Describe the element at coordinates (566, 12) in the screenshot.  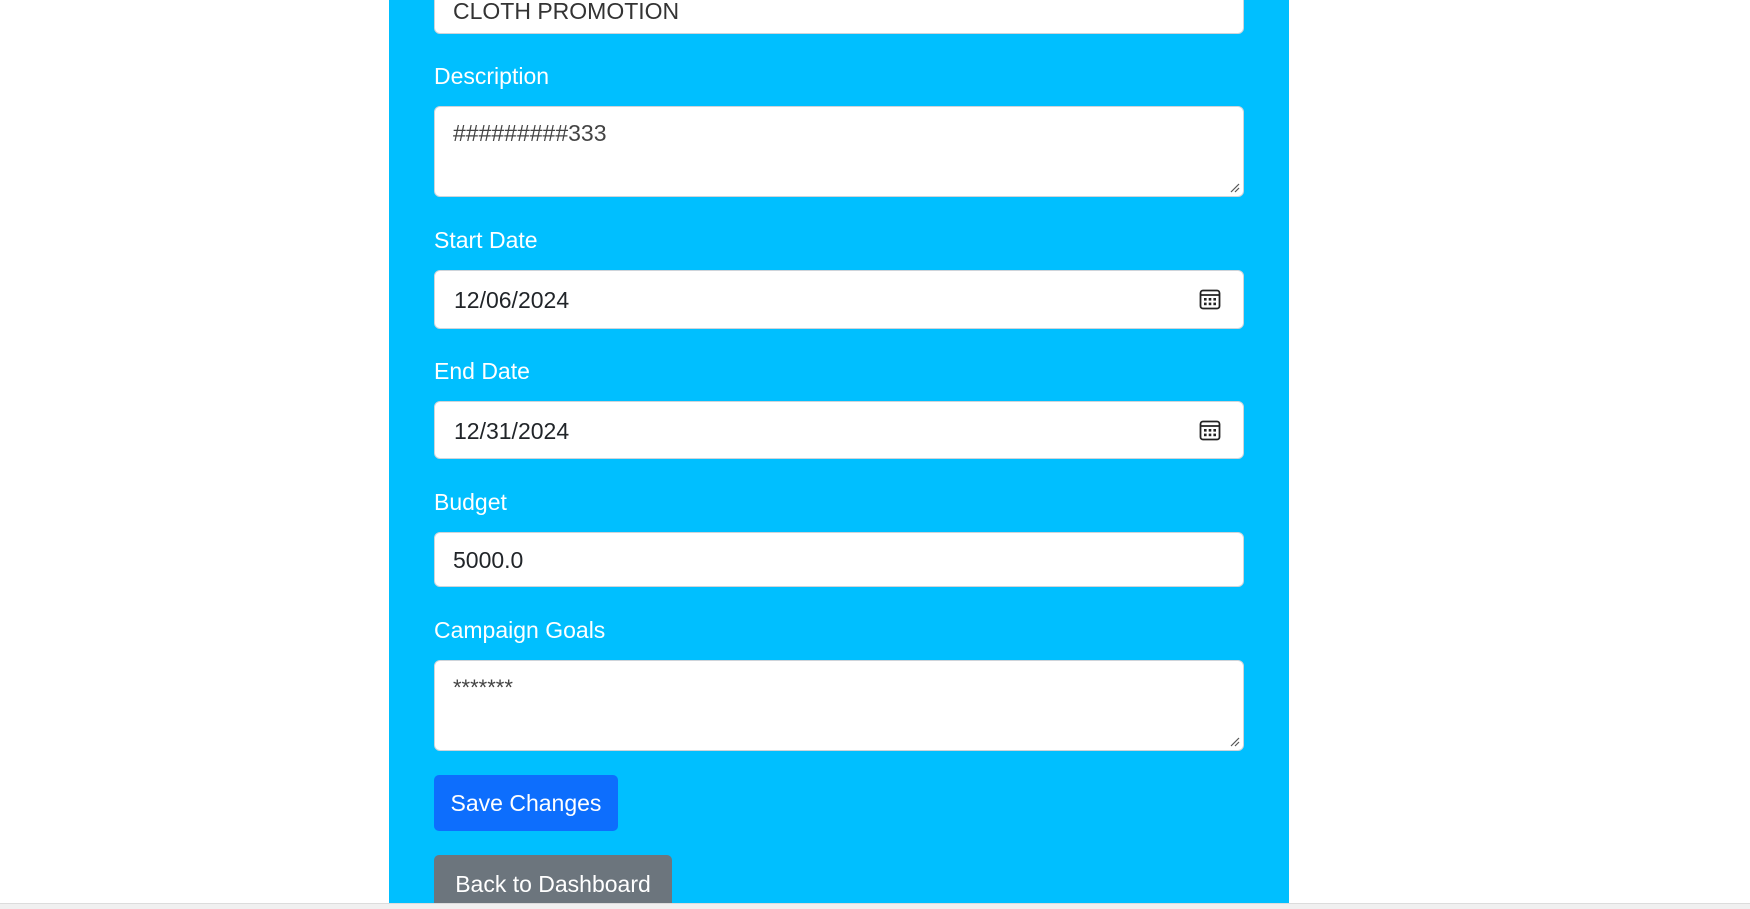
I see `campaign-name-value: CLOTH PROMOTION` at that location.